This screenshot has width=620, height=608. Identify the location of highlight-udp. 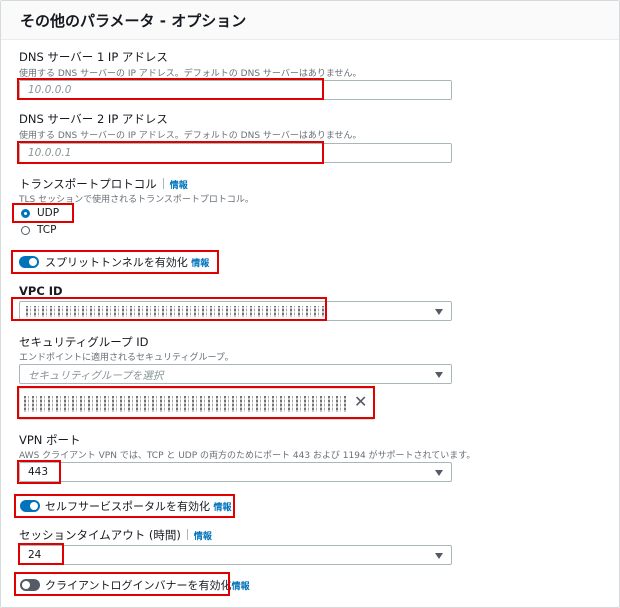
(43, 213).